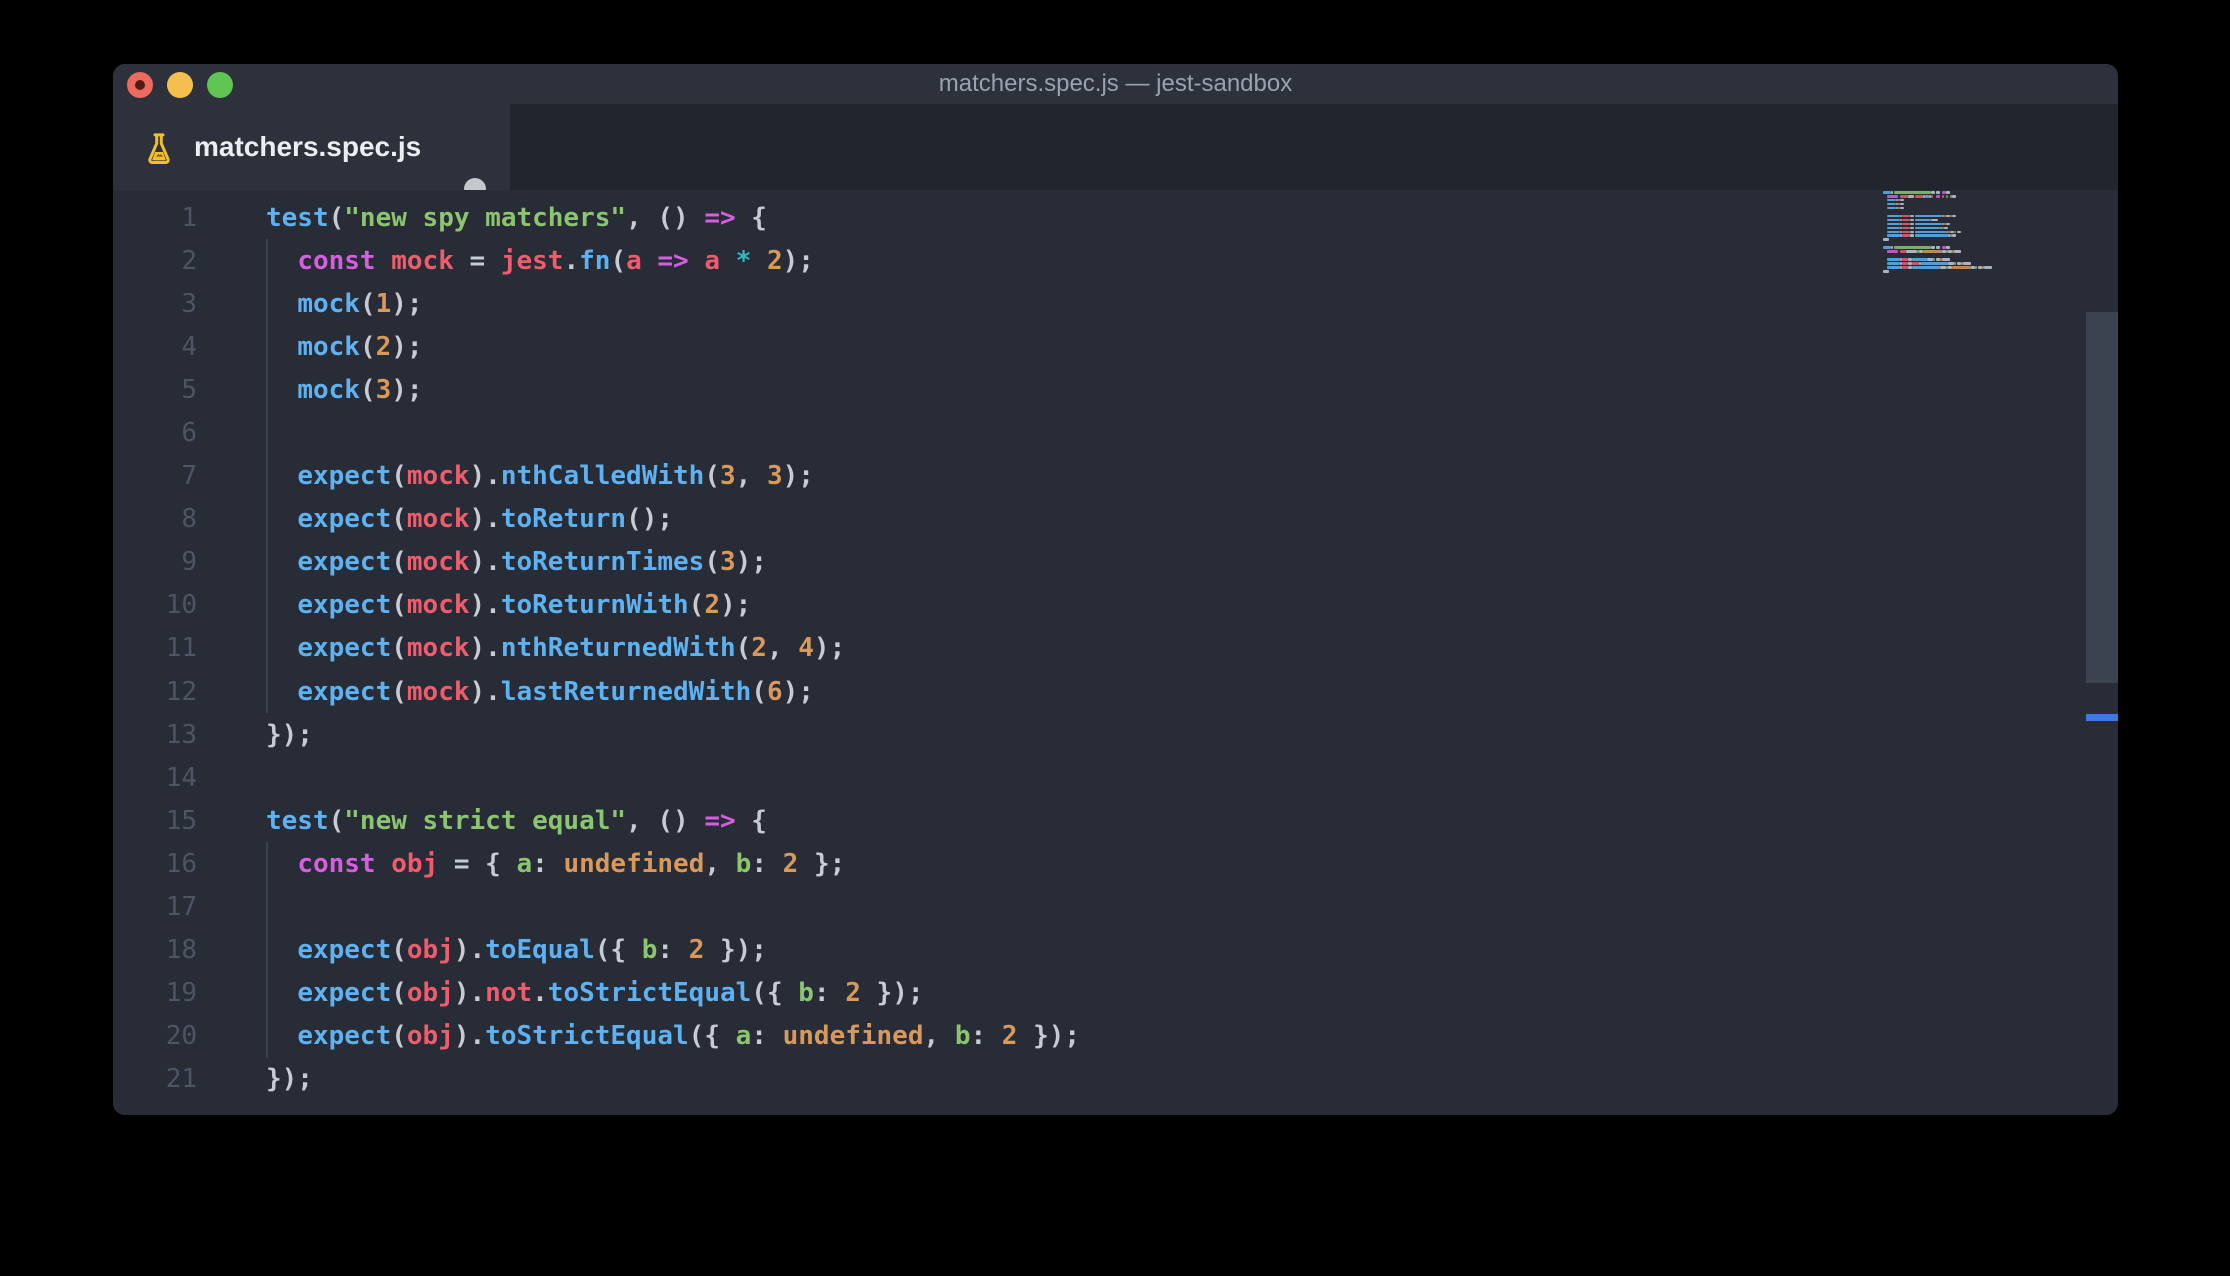  I want to click on flask-test-icon, so click(159, 150).